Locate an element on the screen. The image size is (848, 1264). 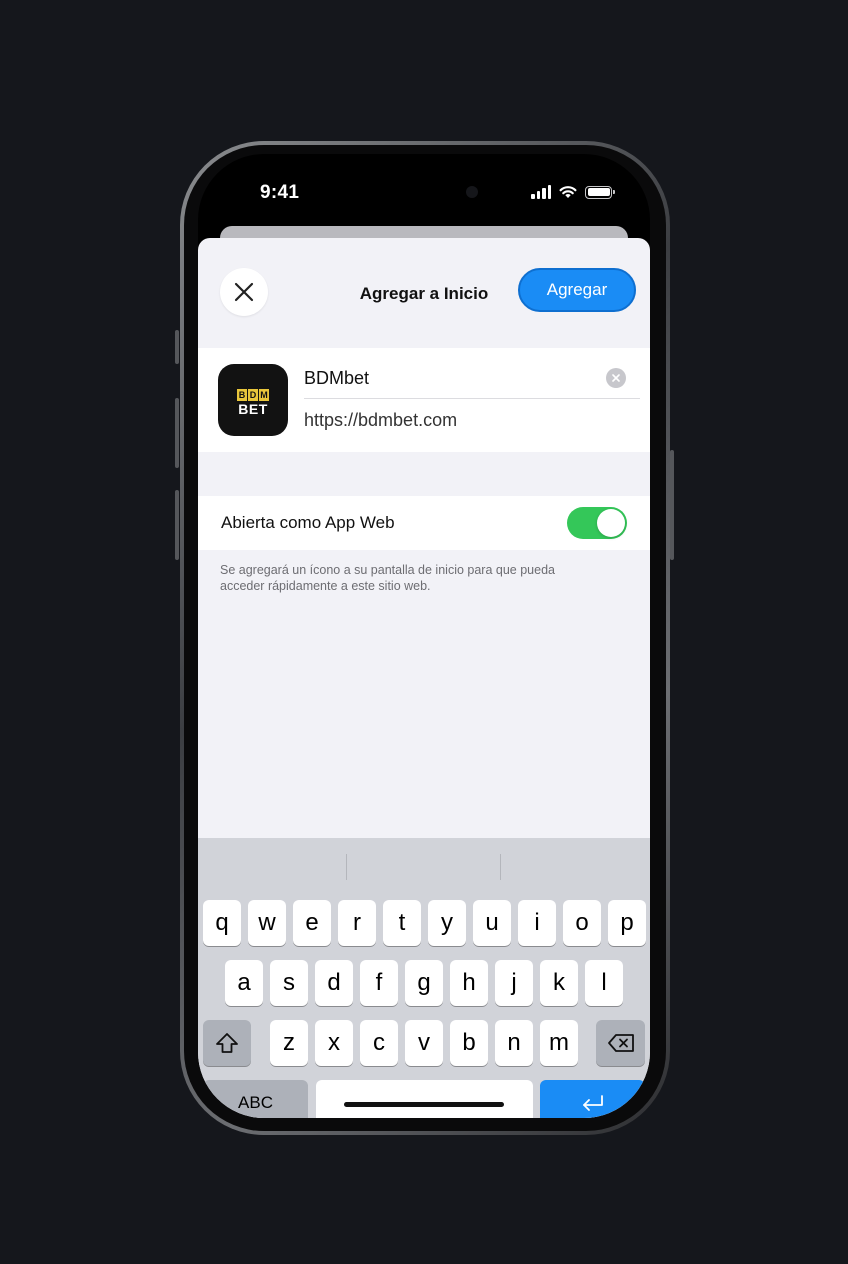
key-j: j is located at coordinates (514, 983).